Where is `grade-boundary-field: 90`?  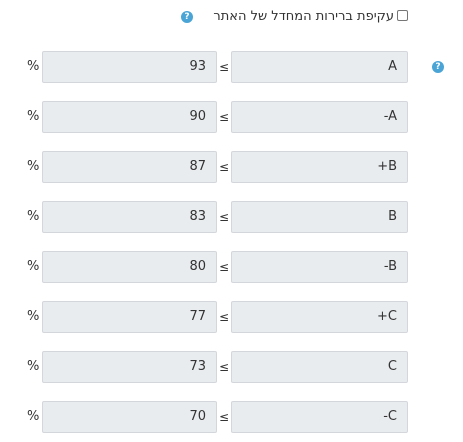 grade-boundary-field: 90 is located at coordinates (129, 117).